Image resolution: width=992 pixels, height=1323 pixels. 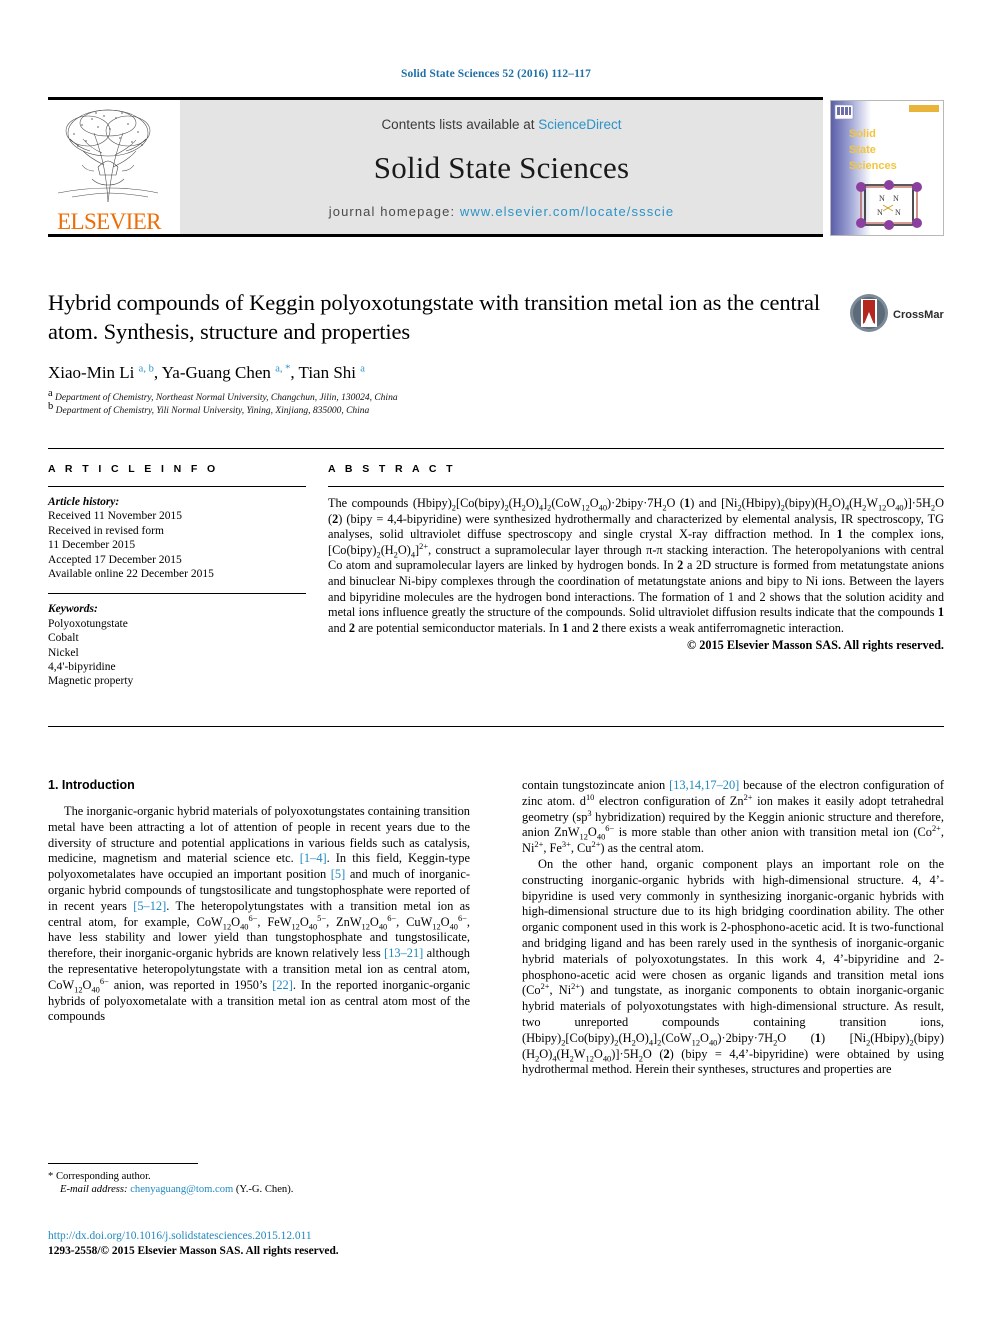 What do you see at coordinates (181, 1189) in the screenshot?
I see `email-link: chenyaguang@tom.com` at bounding box center [181, 1189].